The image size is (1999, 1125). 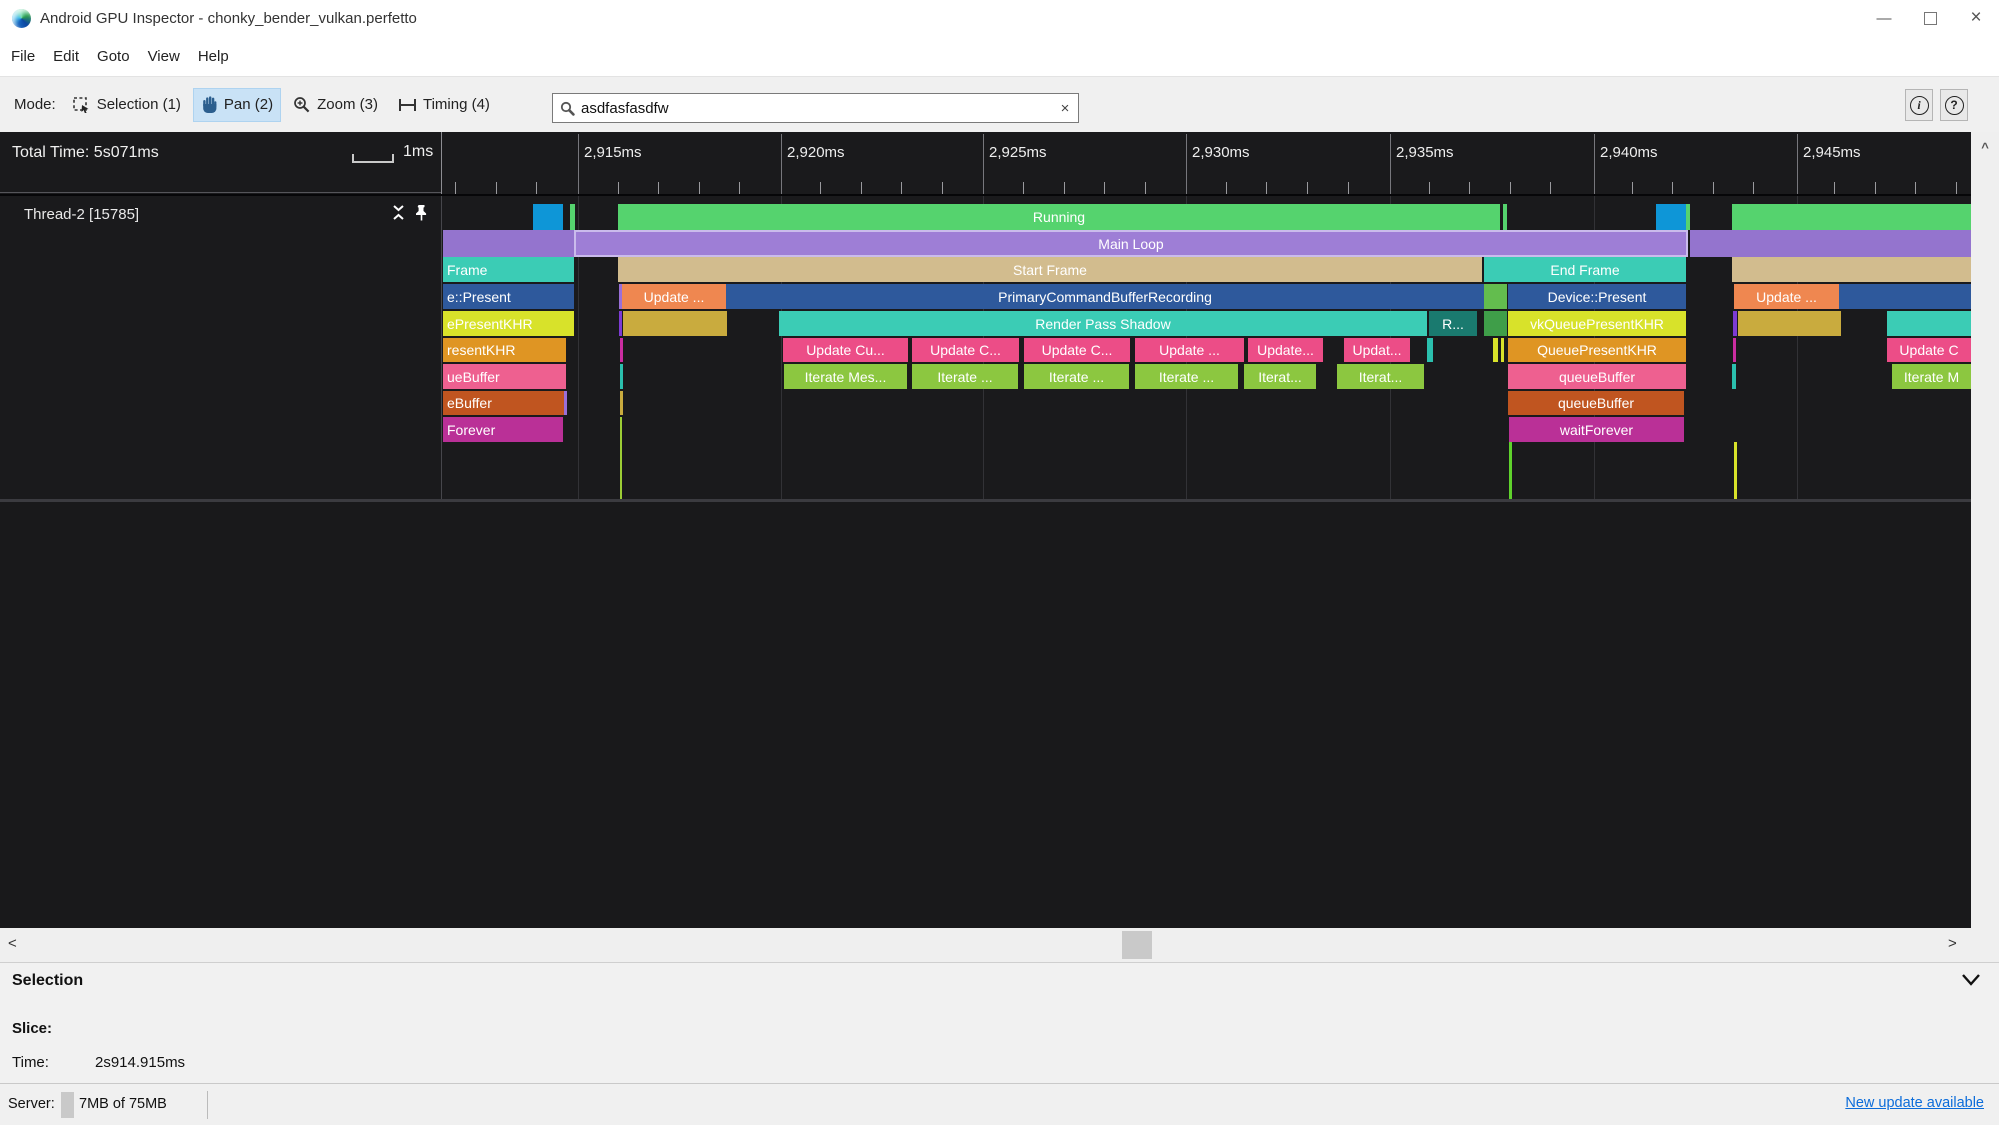 What do you see at coordinates (1596, 429) in the screenshot?
I see `timeline-slice-waitforever: waitForever` at bounding box center [1596, 429].